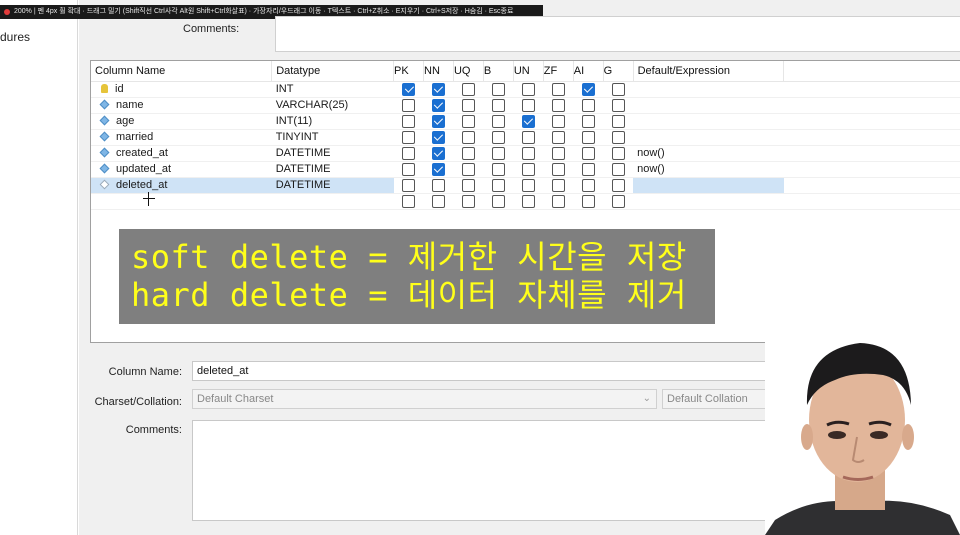  Describe the element at coordinates (333, 71) in the screenshot. I see `column-header-datatype: Datatype` at that location.